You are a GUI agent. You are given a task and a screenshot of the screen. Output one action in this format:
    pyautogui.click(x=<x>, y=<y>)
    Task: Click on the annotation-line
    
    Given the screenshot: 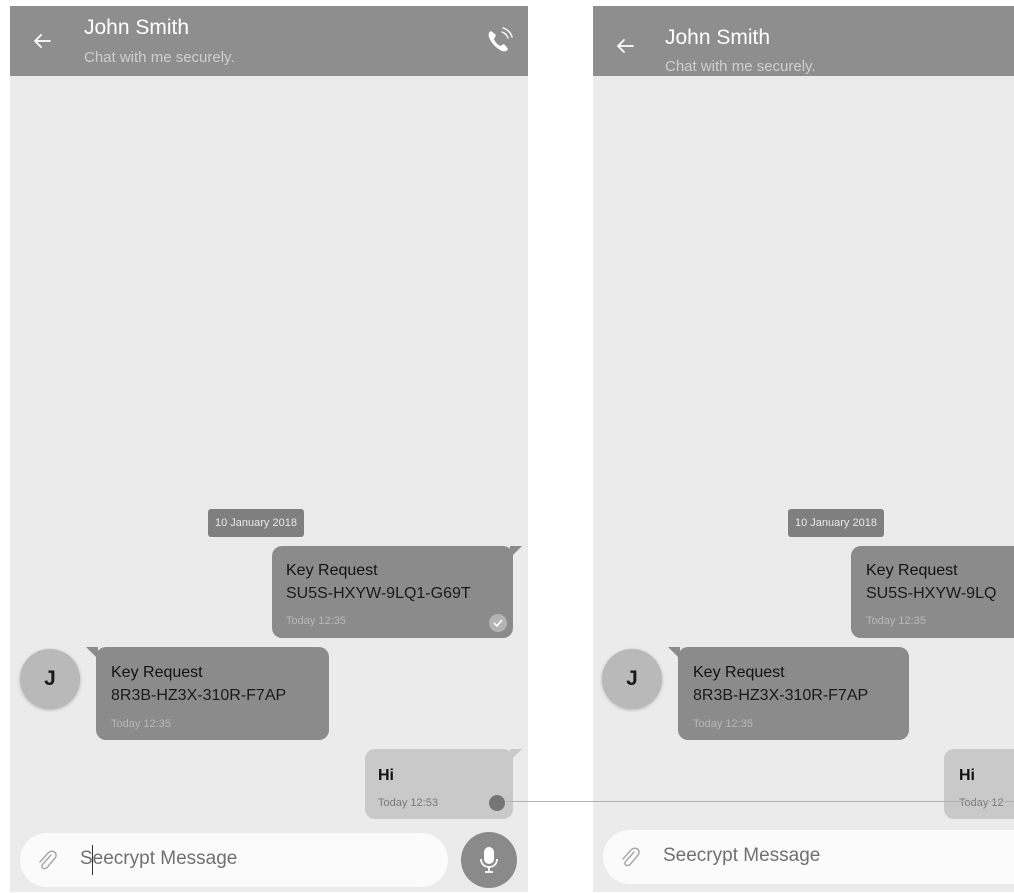 What is the action you would take?
    pyautogui.click(x=760, y=801)
    